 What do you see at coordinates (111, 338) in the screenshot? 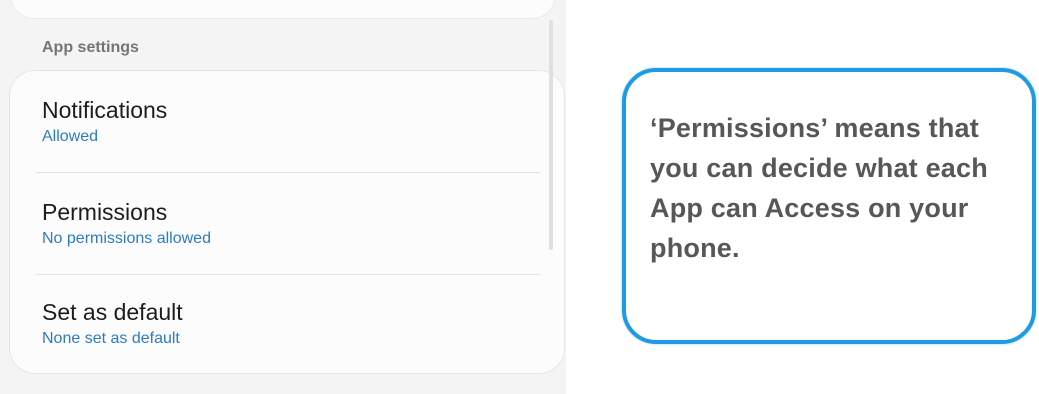
I see `setting-subtitle-set-as-default: None set as default` at bounding box center [111, 338].